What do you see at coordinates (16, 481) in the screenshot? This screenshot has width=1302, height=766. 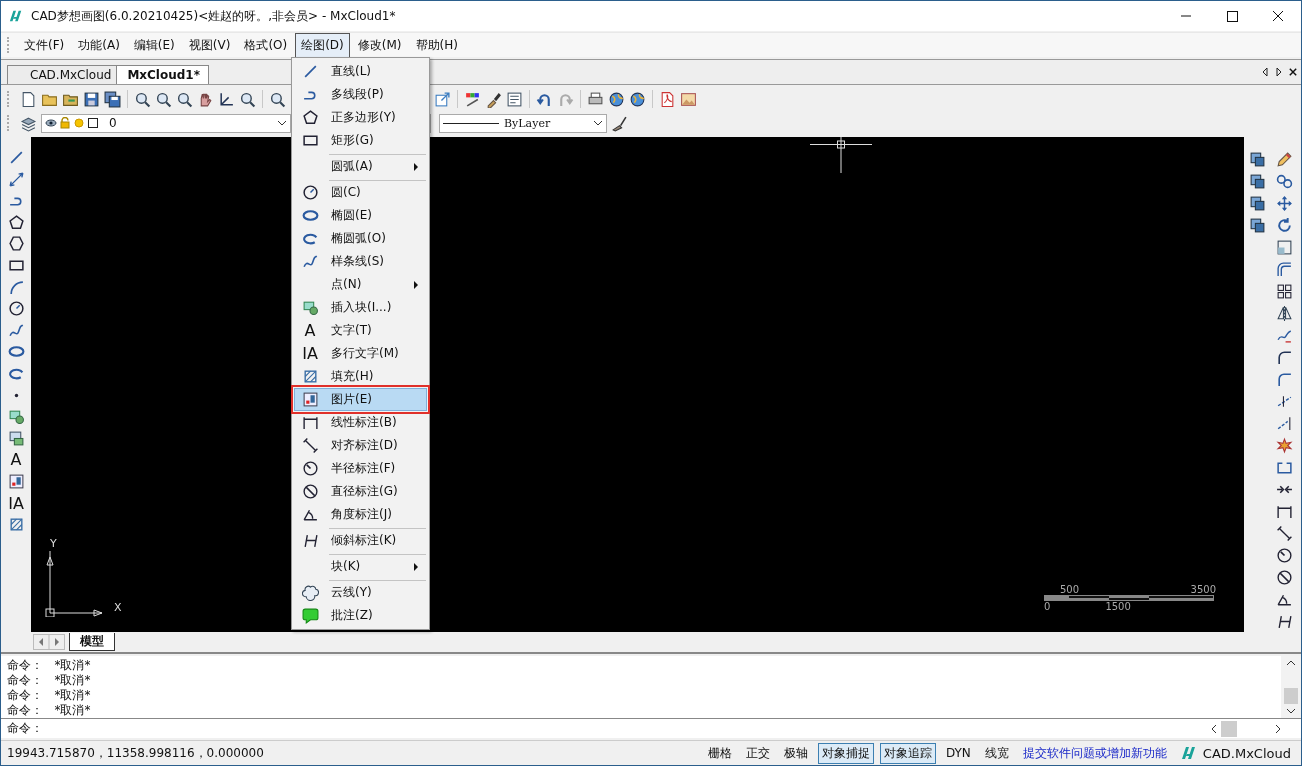 I see `image-icon` at bounding box center [16, 481].